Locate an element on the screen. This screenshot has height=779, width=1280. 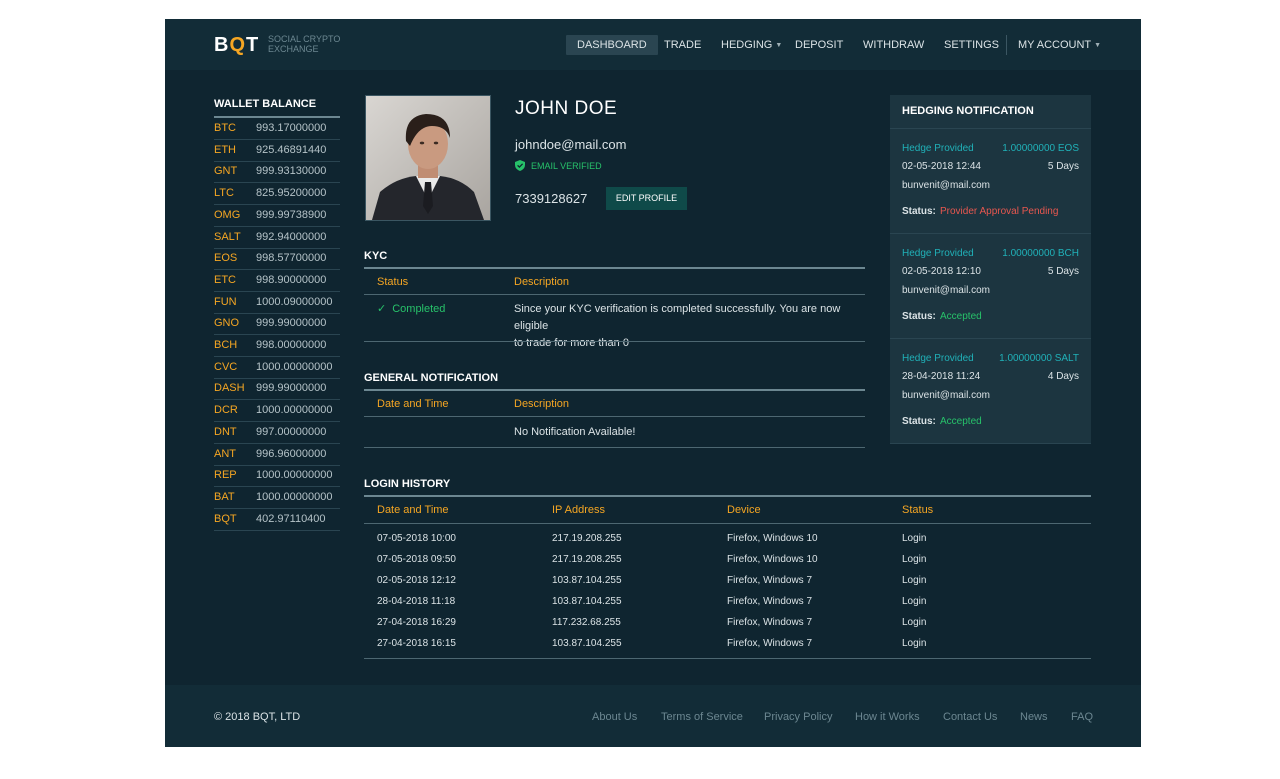
hedge-status-label: Status: is located at coordinates (919, 421).